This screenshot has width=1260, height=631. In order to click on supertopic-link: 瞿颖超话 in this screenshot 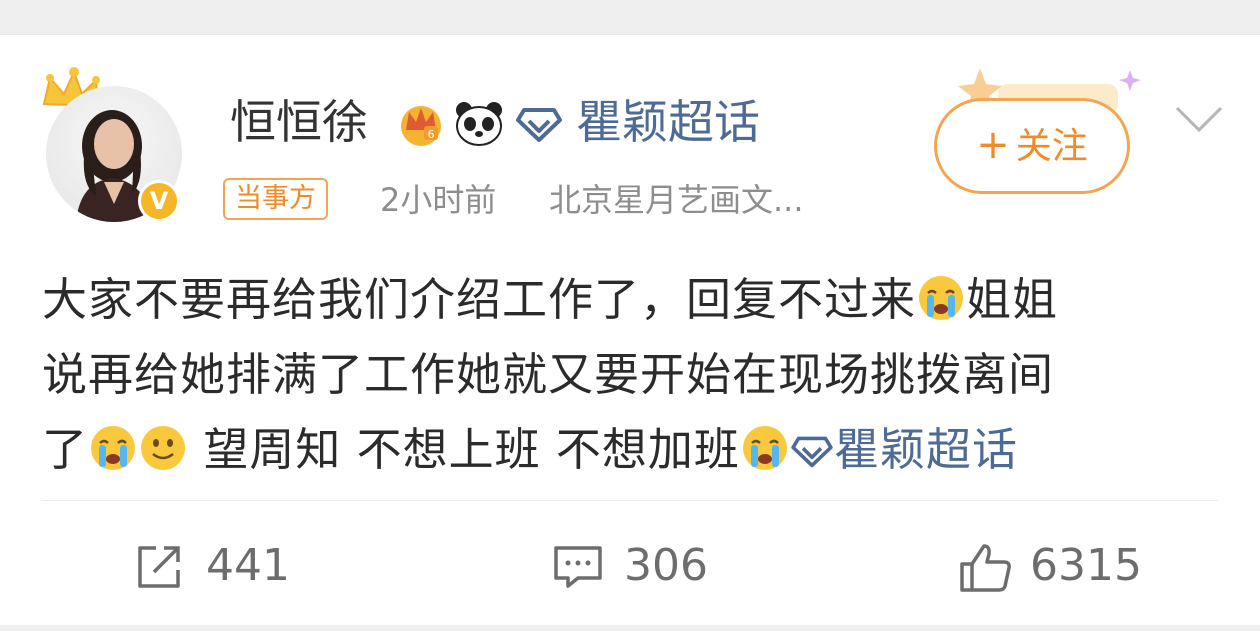, I will do `click(668, 122)`.